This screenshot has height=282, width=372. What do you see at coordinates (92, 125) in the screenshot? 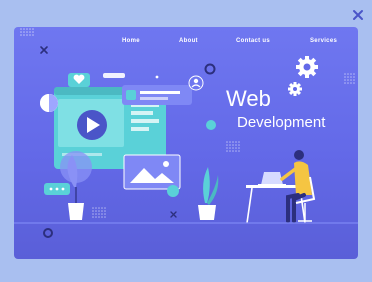
I see `play-icon` at bounding box center [92, 125].